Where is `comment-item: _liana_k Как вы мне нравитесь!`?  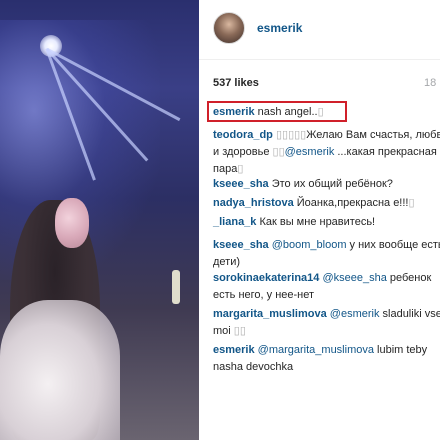
comment-item: _liana_k Как вы мне нравитесь! is located at coordinates (326, 222).